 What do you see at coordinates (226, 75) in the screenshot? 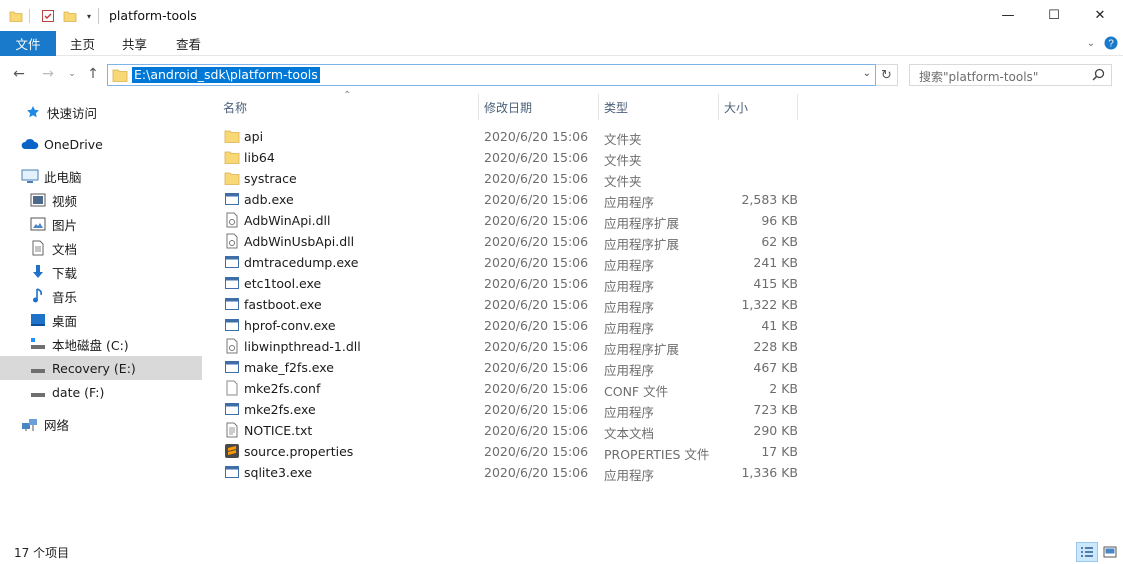
I see `address-path: E:\android_sdk\platform-tools` at bounding box center [226, 75].